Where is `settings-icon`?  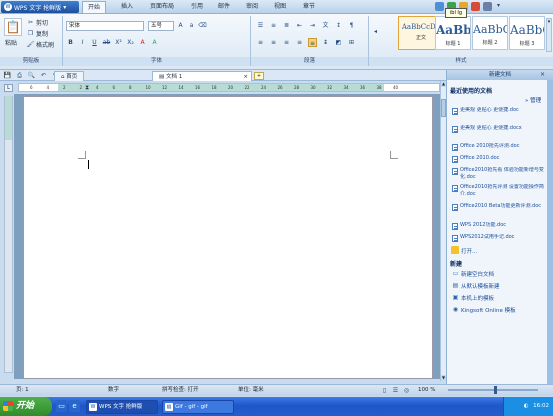
settings-icon is located at coordinates (487, 6).